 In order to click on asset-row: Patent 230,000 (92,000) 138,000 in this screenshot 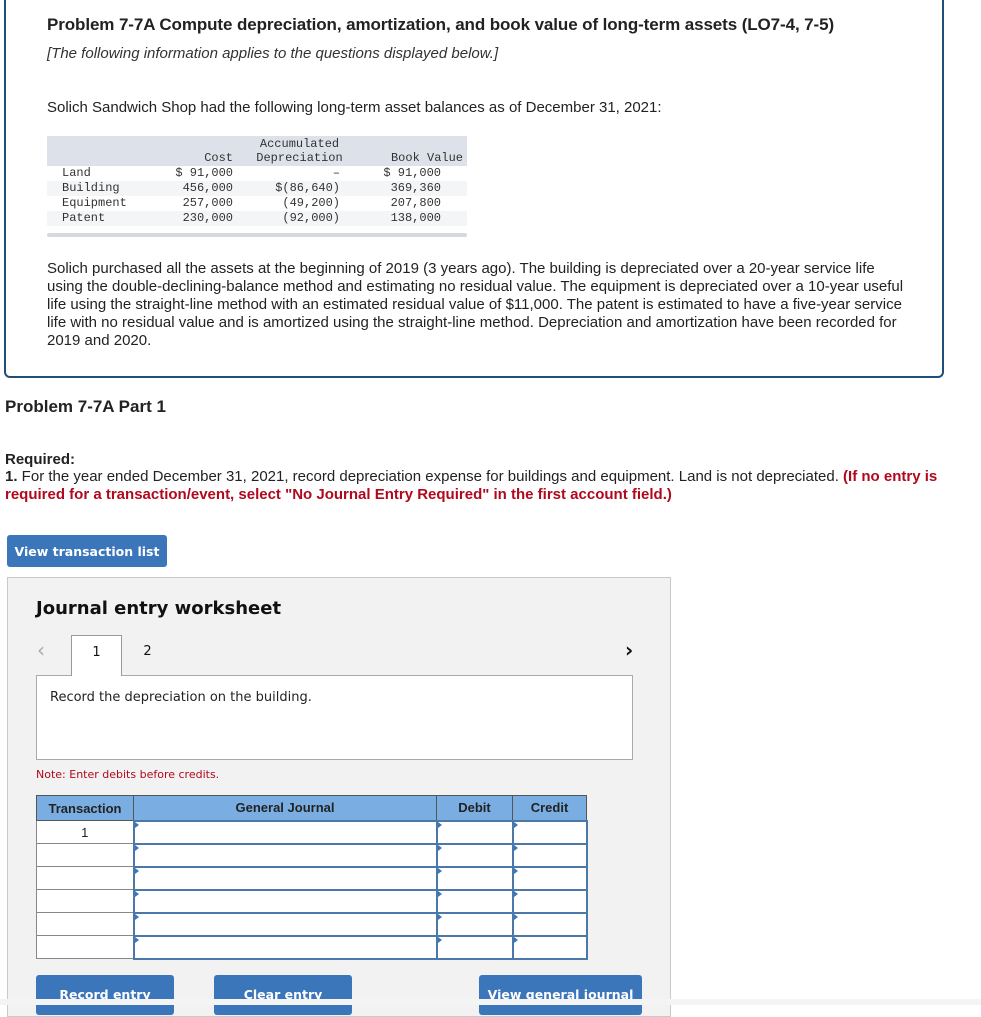, I will do `click(257, 218)`.